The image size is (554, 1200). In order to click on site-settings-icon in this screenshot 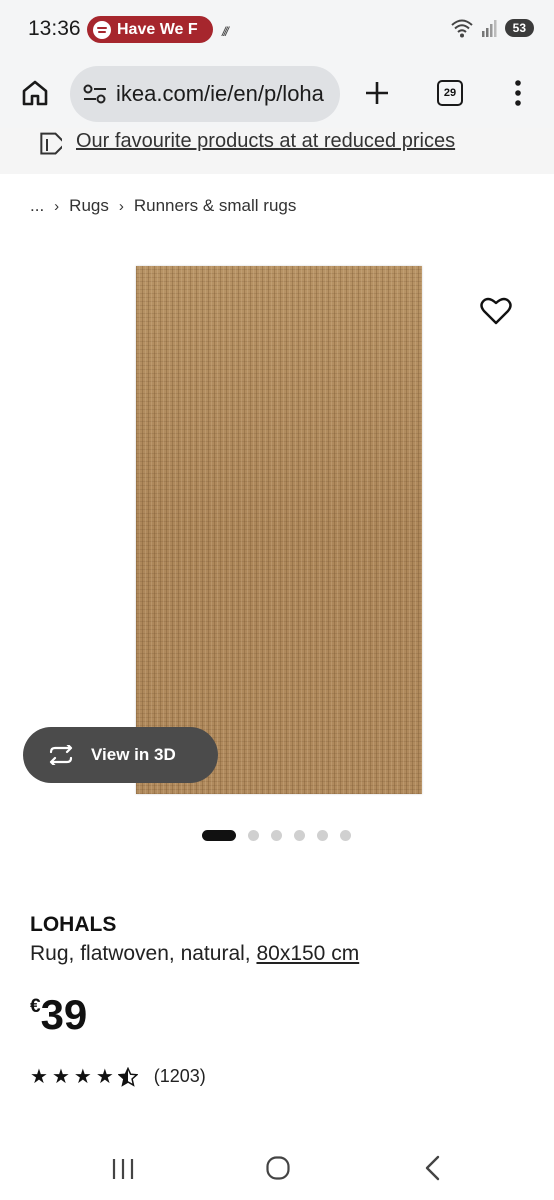, I will do `click(95, 94)`.